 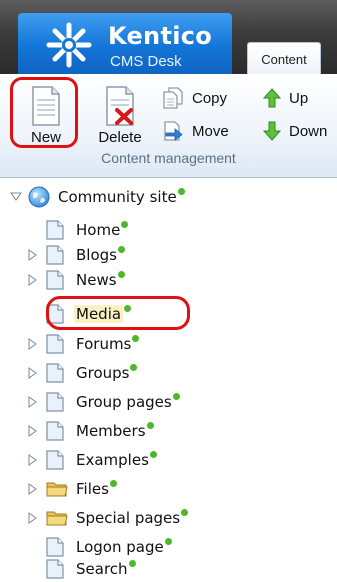 What do you see at coordinates (112, 460) in the screenshot?
I see `tree-item-label: Examples` at bounding box center [112, 460].